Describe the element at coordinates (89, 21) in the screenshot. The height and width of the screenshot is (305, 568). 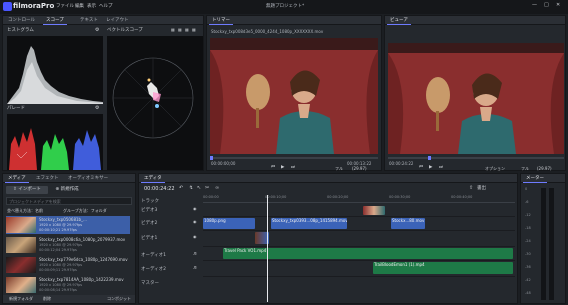
I see `tab-text: テキスト` at that location.